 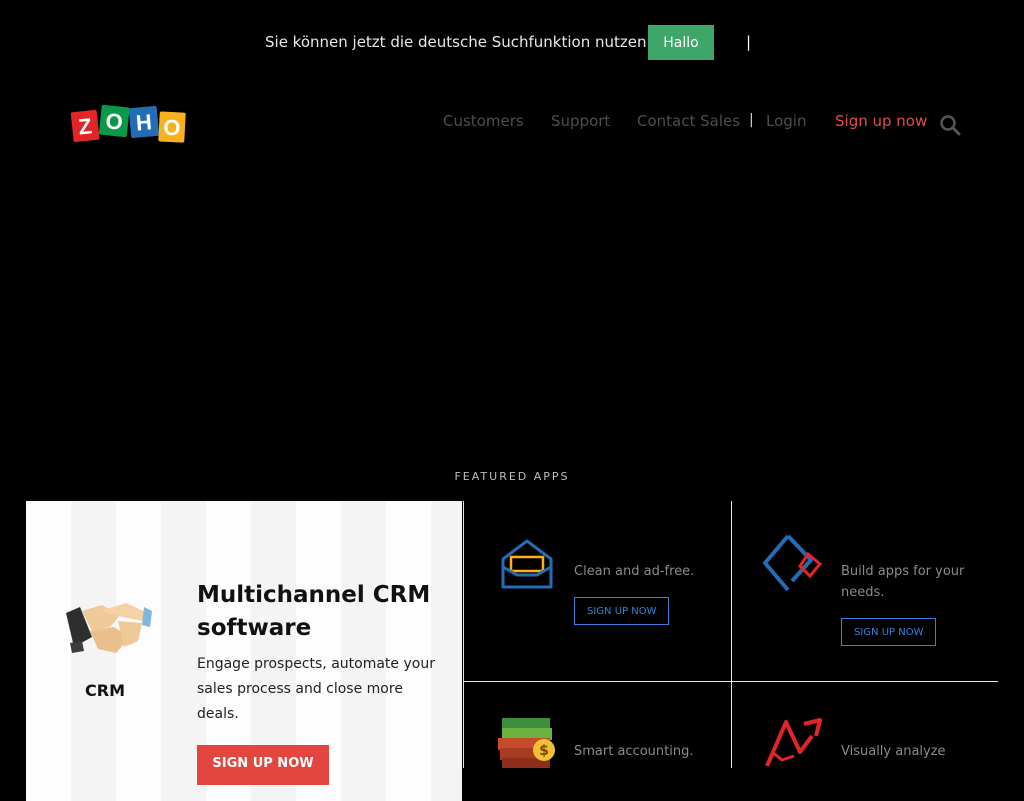 I want to click on books-icon: $, so click(x=526, y=743).